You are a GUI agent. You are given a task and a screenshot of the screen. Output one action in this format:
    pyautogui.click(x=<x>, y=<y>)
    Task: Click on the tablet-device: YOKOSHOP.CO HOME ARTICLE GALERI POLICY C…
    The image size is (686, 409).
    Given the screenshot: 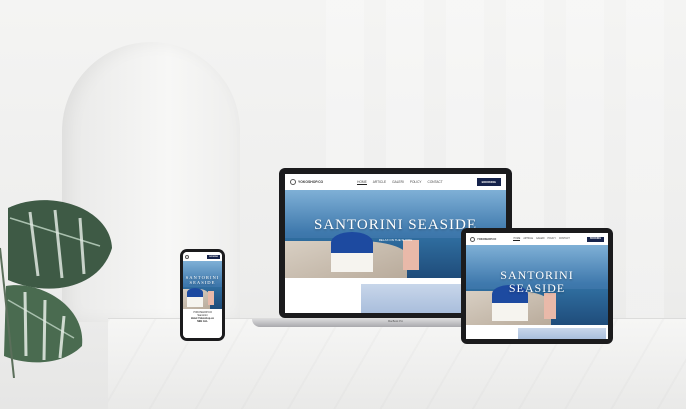 What is the action you would take?
    pyautogui.click(x=537, y=286)
    